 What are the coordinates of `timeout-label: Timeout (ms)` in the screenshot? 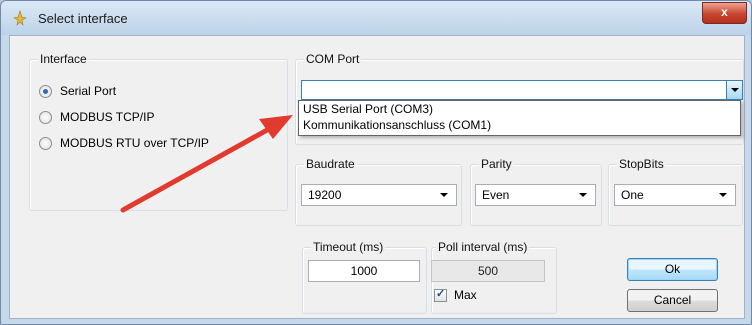 It's located at (348, 247).